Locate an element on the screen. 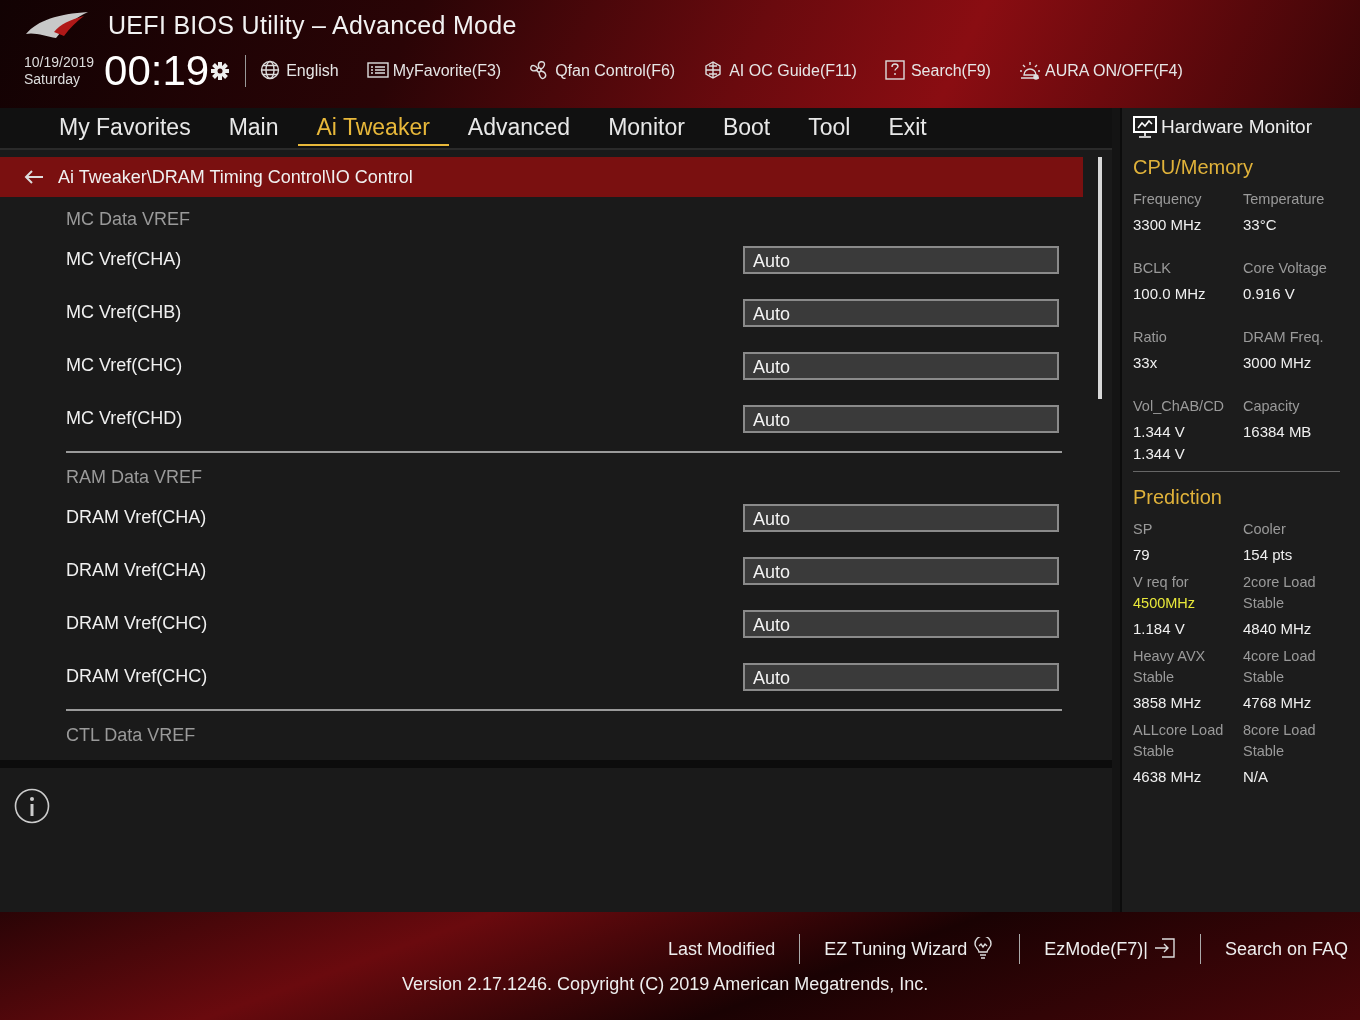 The image size is (1360, 1020). section-title: MC Data VREF is located at coordinates (128, 219).